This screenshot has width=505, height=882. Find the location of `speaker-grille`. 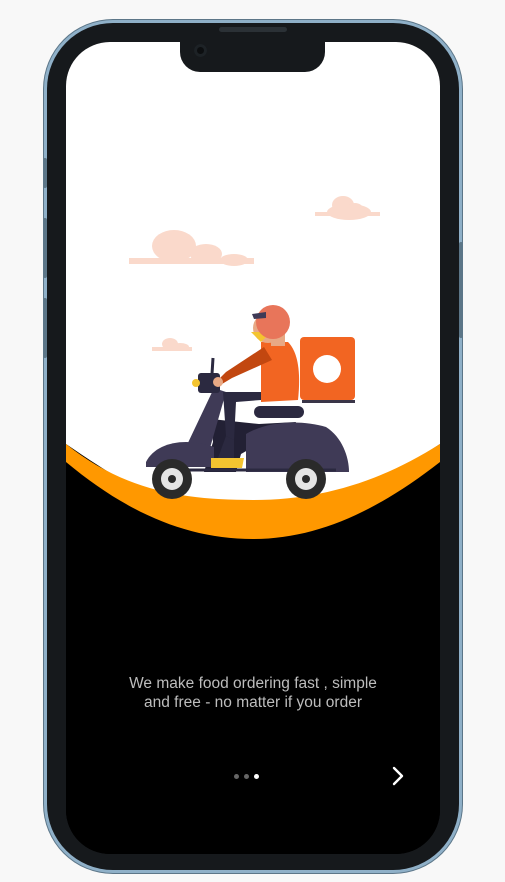

speaker-grille is located at coordinates (253, 29).